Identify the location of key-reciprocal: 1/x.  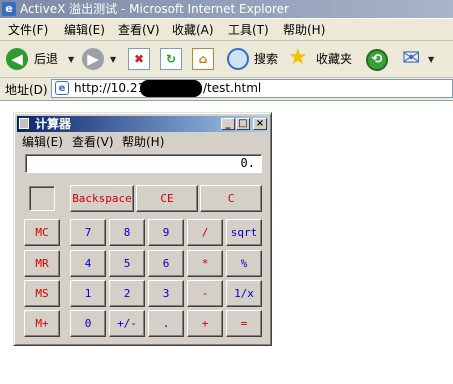
(244, 293).